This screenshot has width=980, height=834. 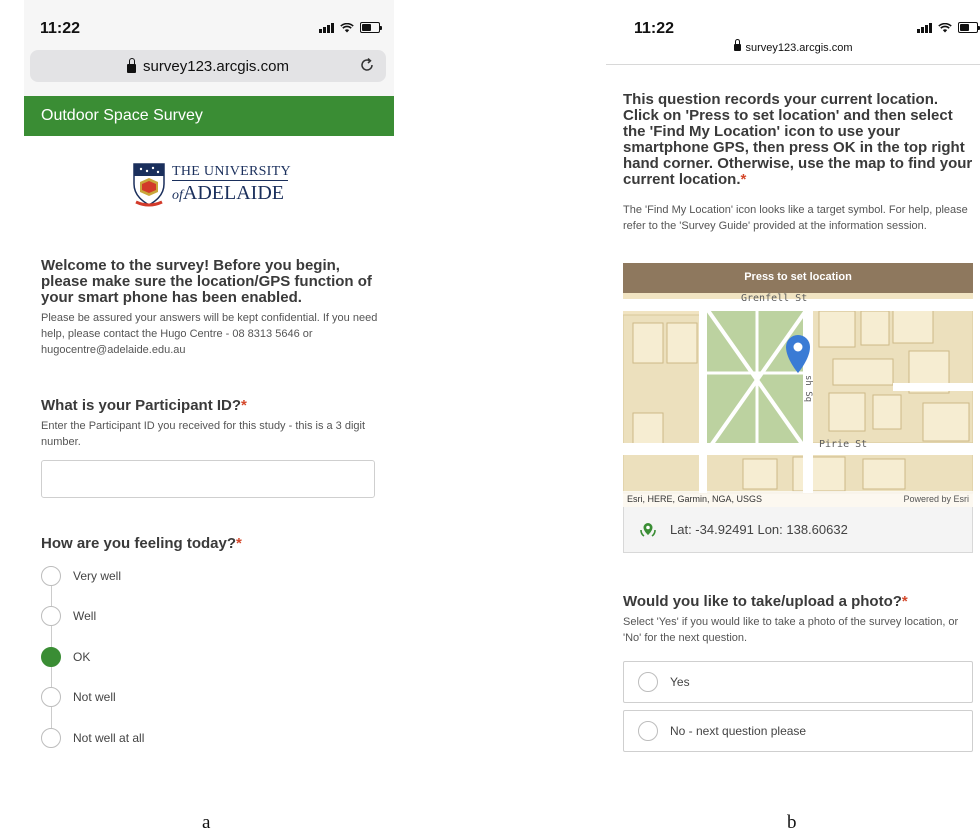 I want to click on university-logo: THE UNIVERSITY ofADELAIDE, so click(x=217, y=190).